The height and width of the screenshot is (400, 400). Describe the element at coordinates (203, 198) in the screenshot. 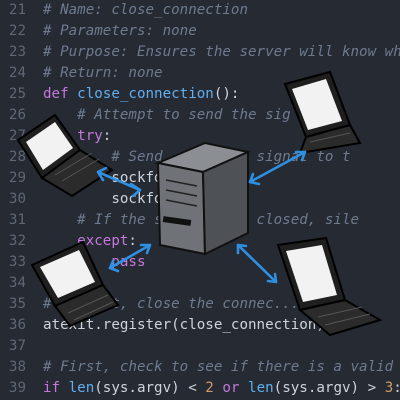

I see `server-icon` at that location.